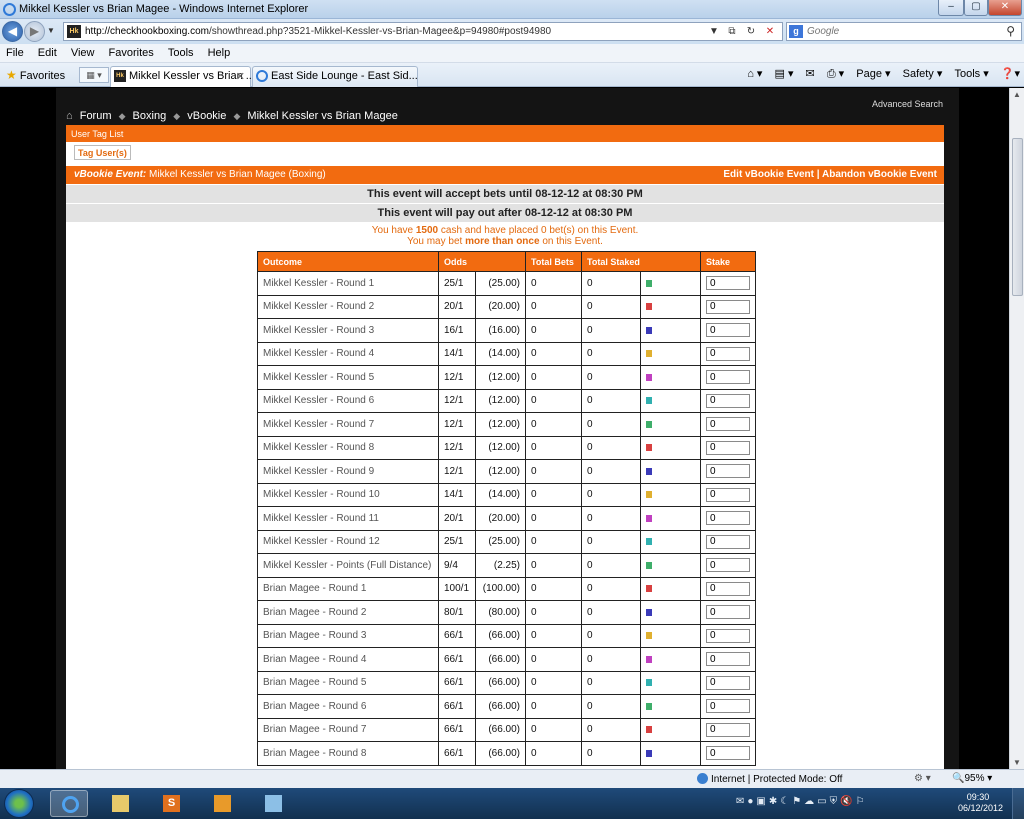  What do you see at coordinates (1016, 428) in the screenshot?
I see `vertical-scrollbar: ▲ ▼` at bounding box center [1016, 428].